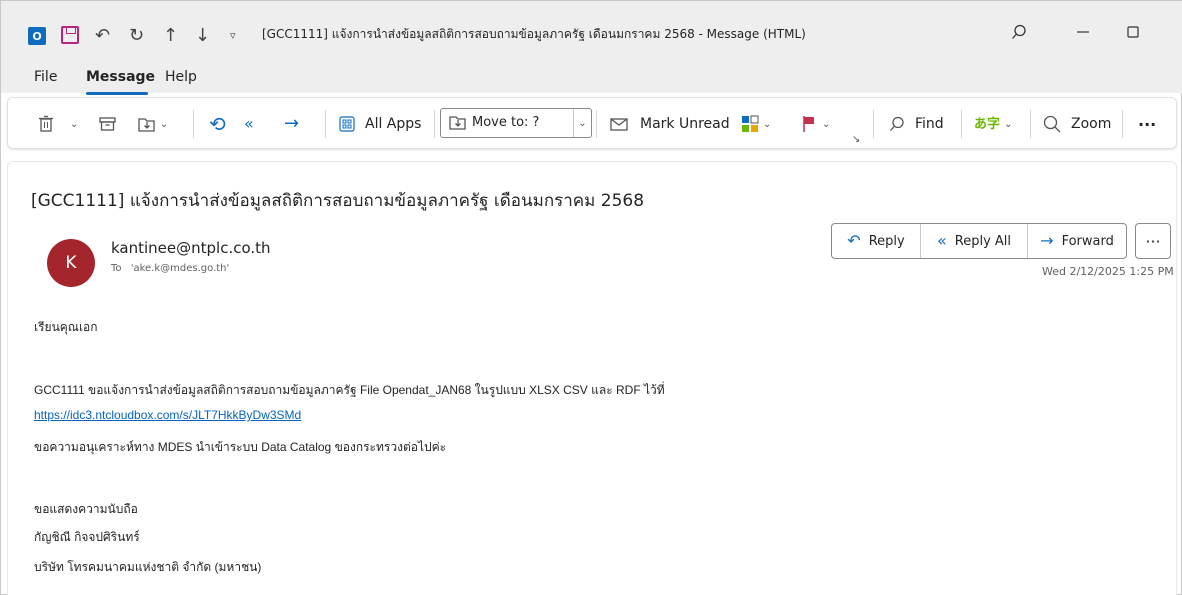  I want to click on forward-button: → Forward, so click(1077, 241).